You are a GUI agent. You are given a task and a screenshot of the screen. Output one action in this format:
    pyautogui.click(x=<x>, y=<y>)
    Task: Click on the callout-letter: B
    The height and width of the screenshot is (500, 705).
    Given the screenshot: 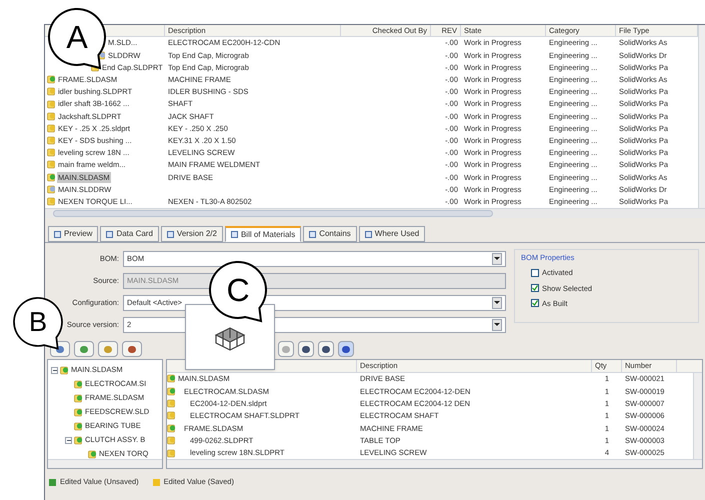 What is the action you would take?
    pyautogui.click(x=38, y=322)
    